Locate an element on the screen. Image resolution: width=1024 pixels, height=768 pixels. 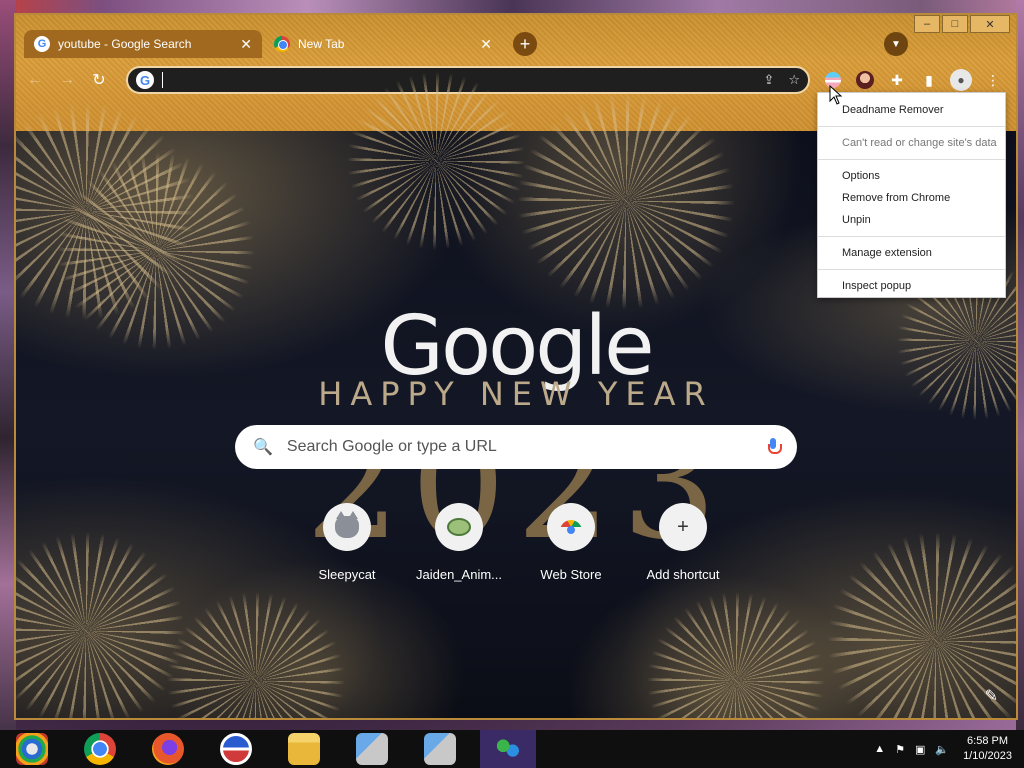
show-hidden-icons-icon: ▲ is located at coordinates (879, 749).